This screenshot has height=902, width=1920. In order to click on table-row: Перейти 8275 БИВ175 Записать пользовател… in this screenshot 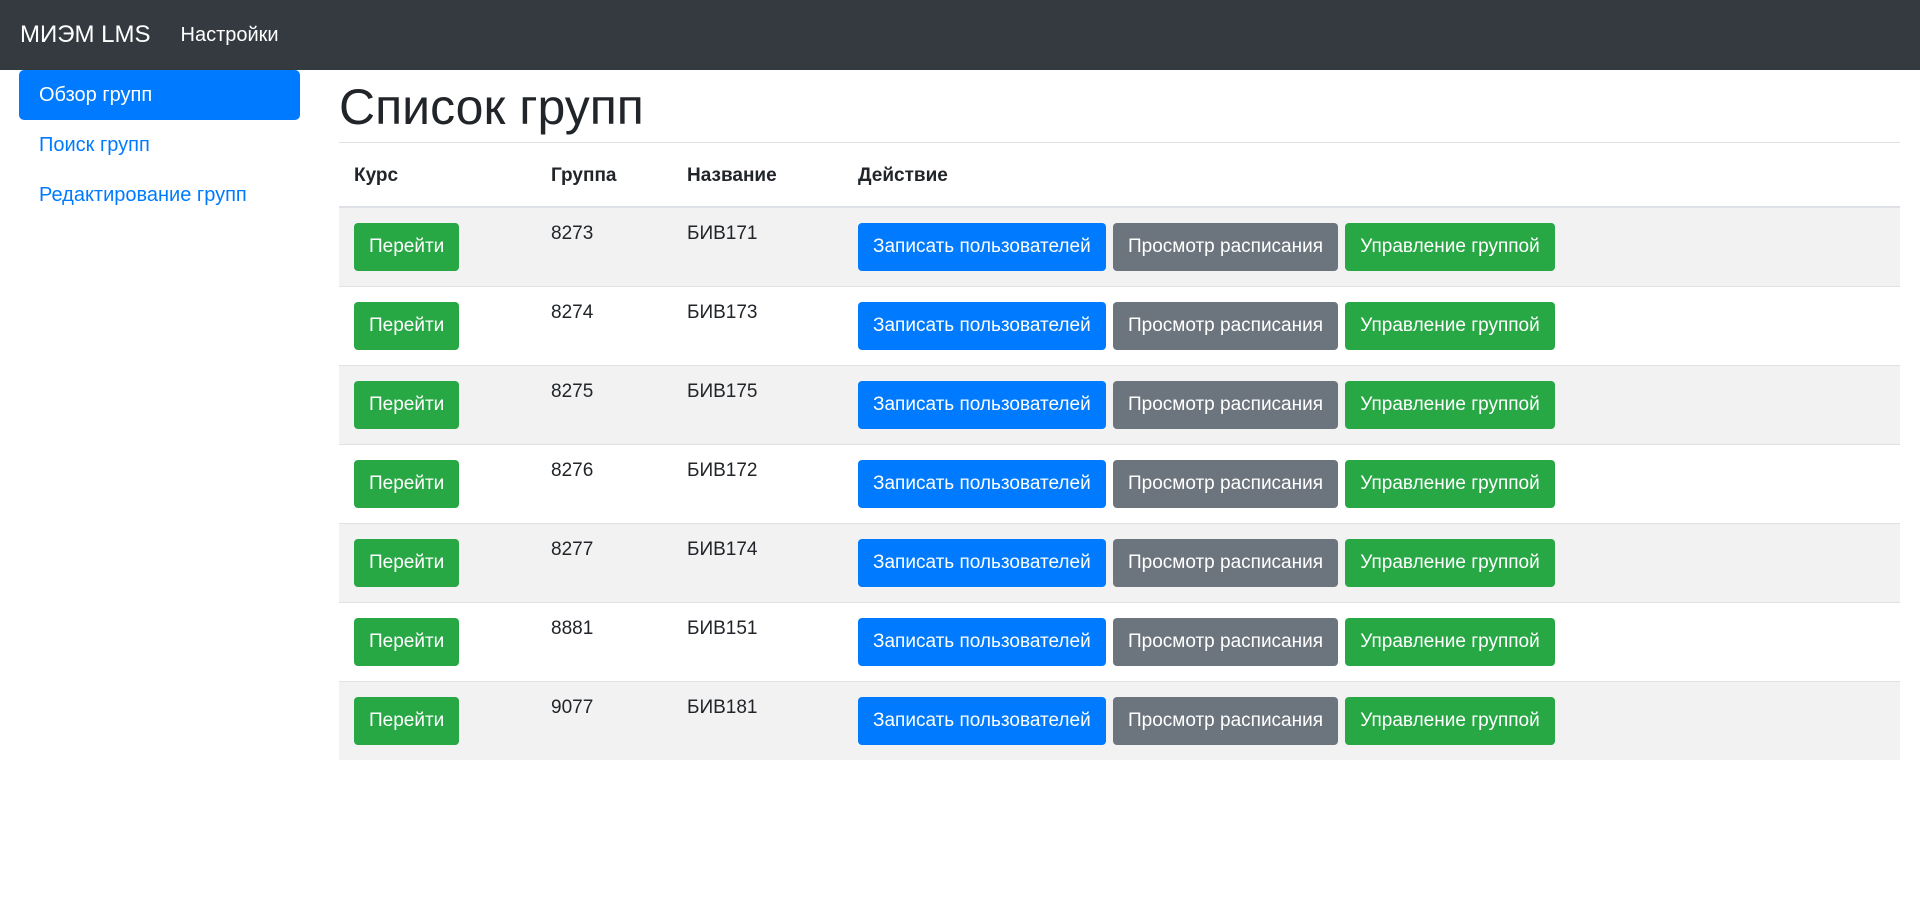, I will do `click(1119, 405)`.